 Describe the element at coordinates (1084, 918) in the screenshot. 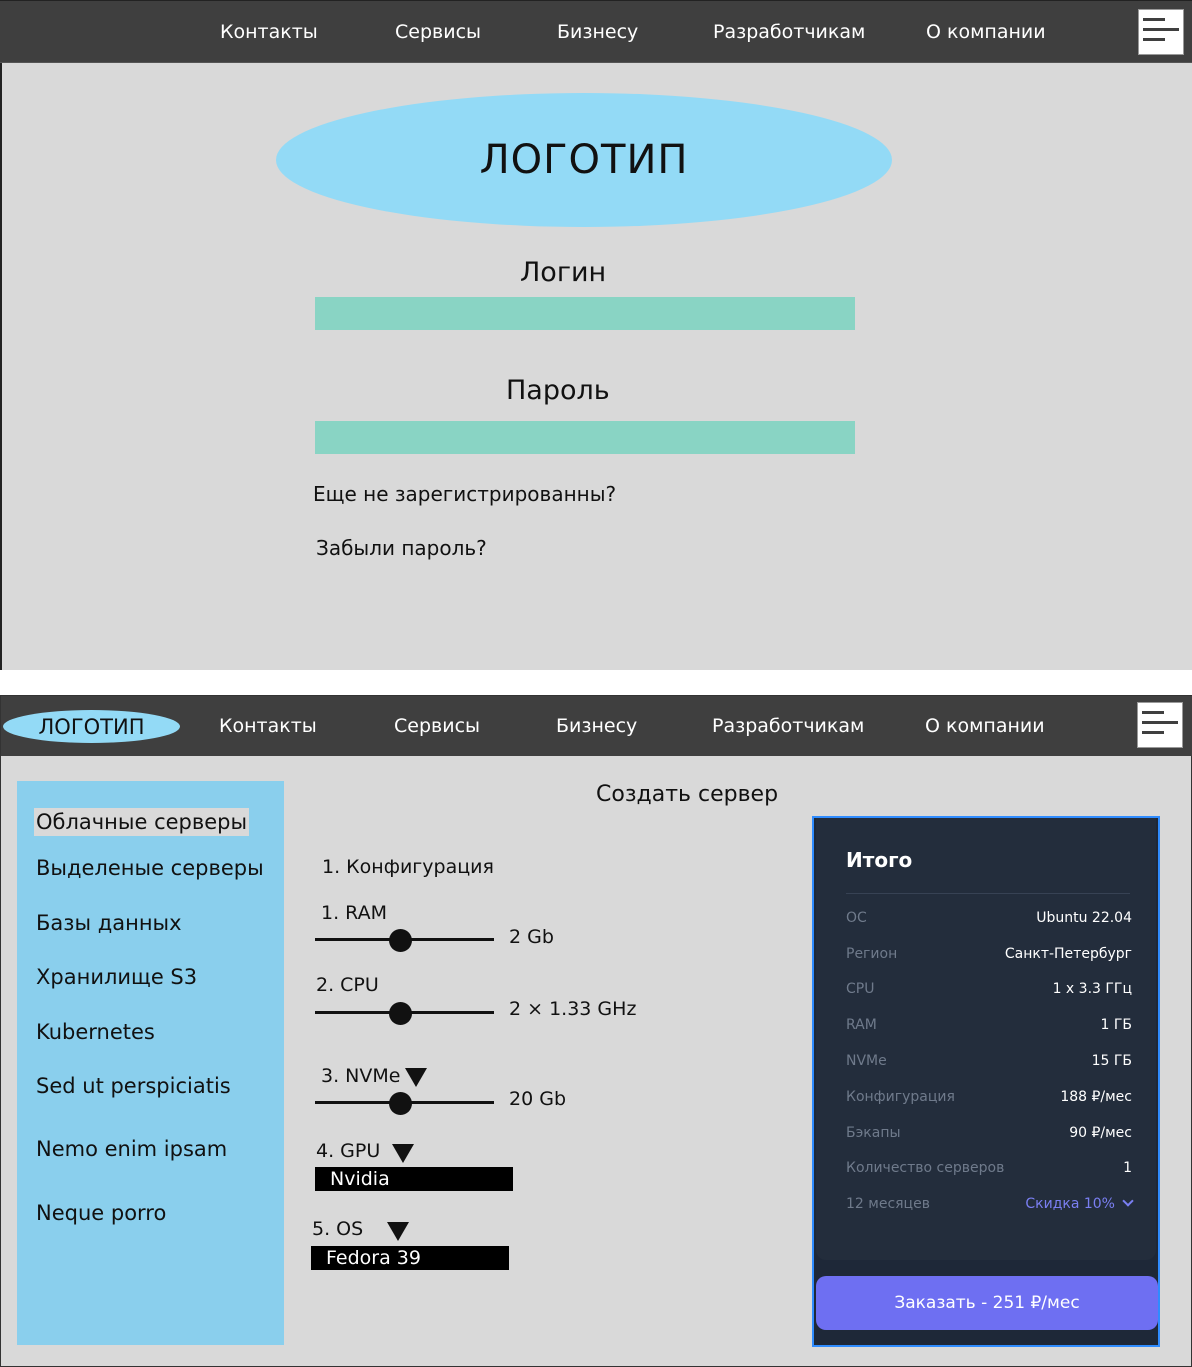

I see `summary-value: Ubuntu 22.04` at that location.